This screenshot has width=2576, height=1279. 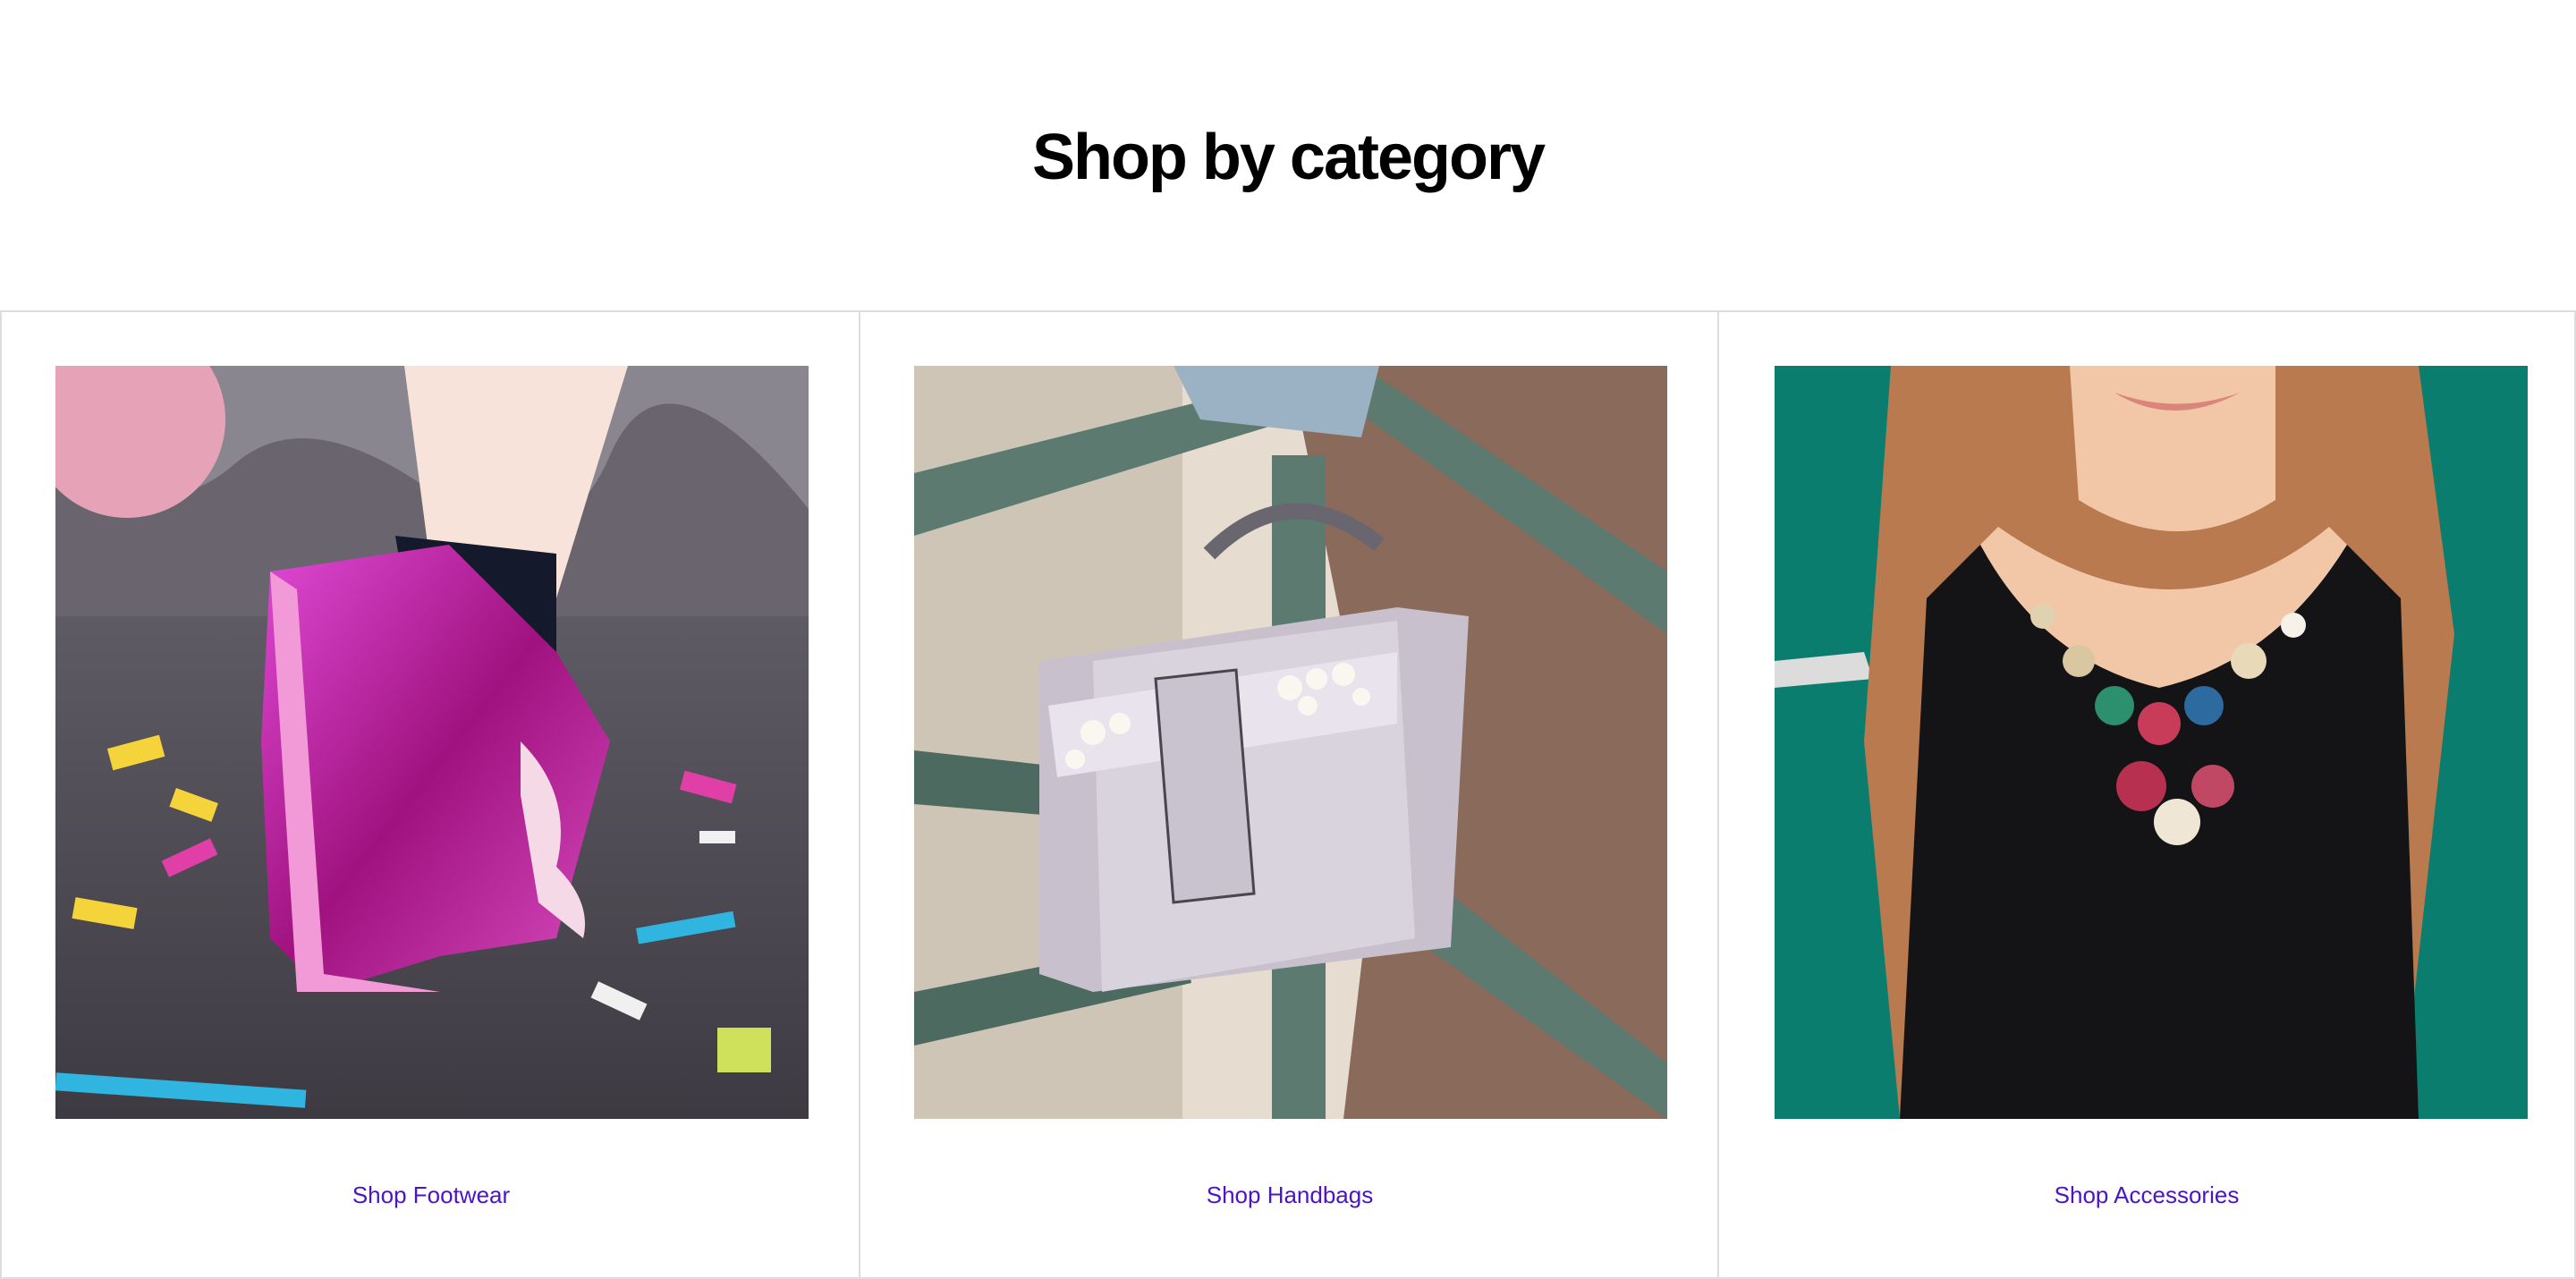 I want to click on shop-footwear-link: Shop Footwear, so click(x=431, y=1195).